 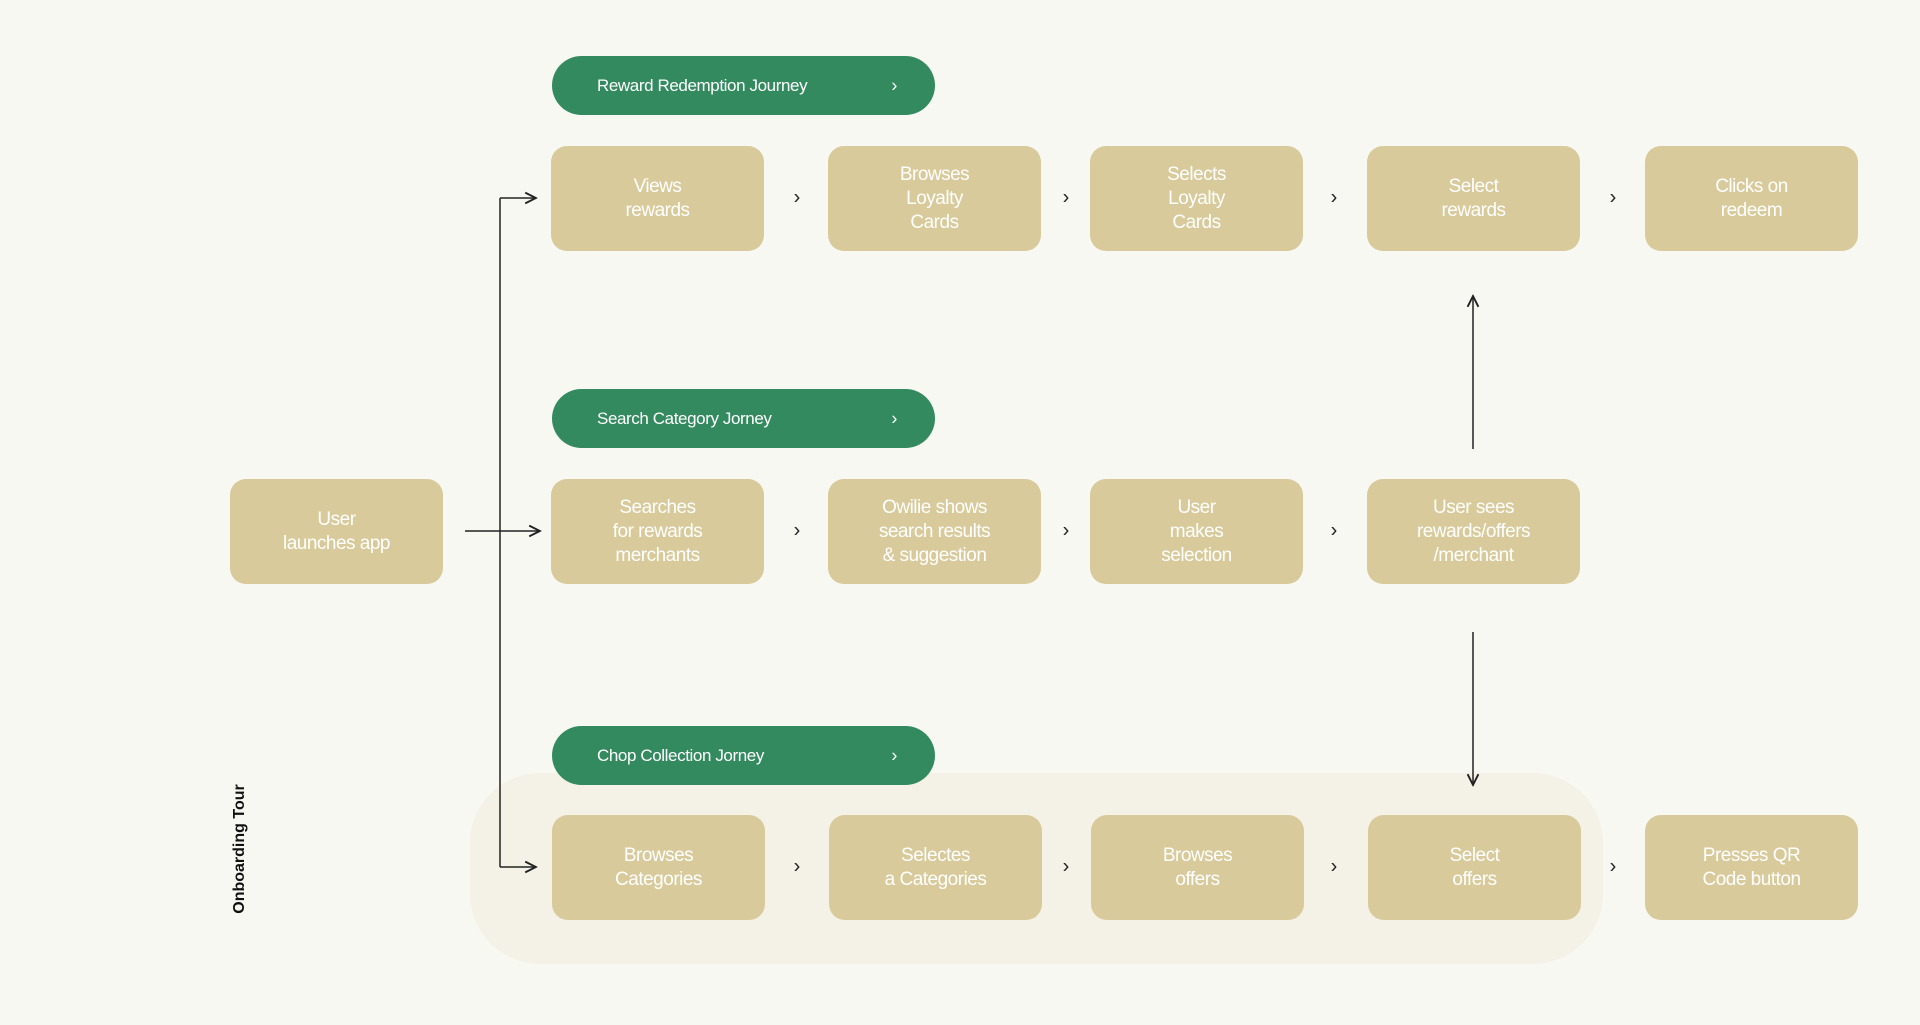 What do you see at coordinates (1197, 867) in the screenshot?
I see `step-box: Browses offers` at bounding box center [1197, 867].